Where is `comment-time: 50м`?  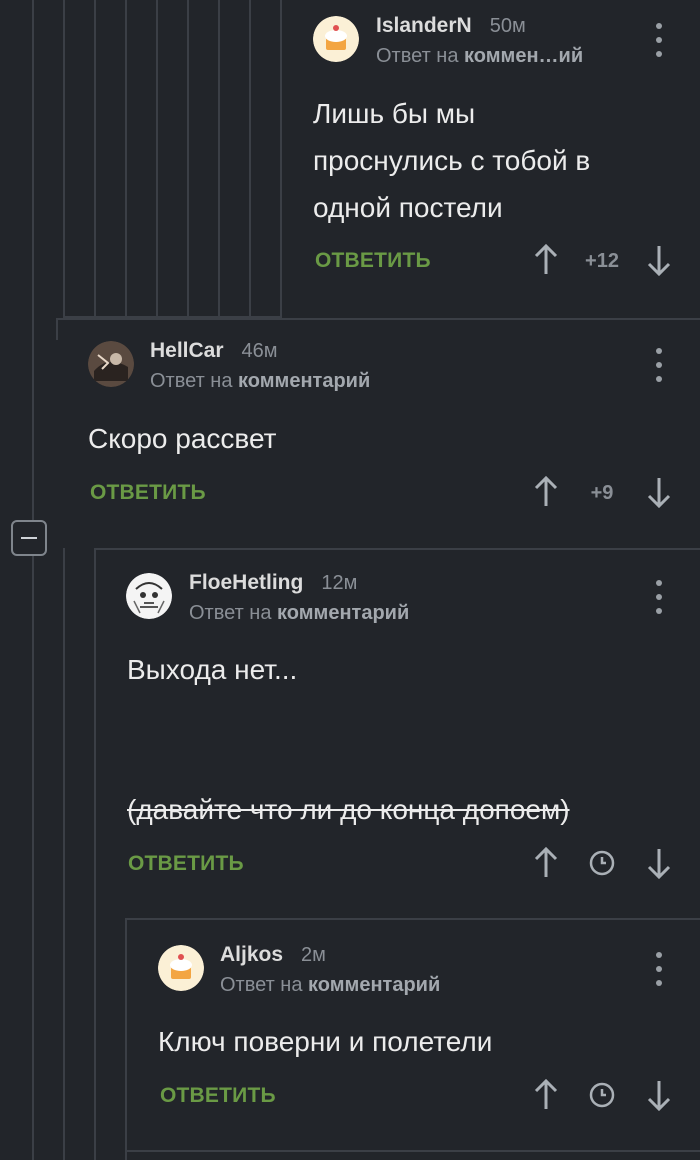
comment-time: 50м is located at coordinates (507, 26).